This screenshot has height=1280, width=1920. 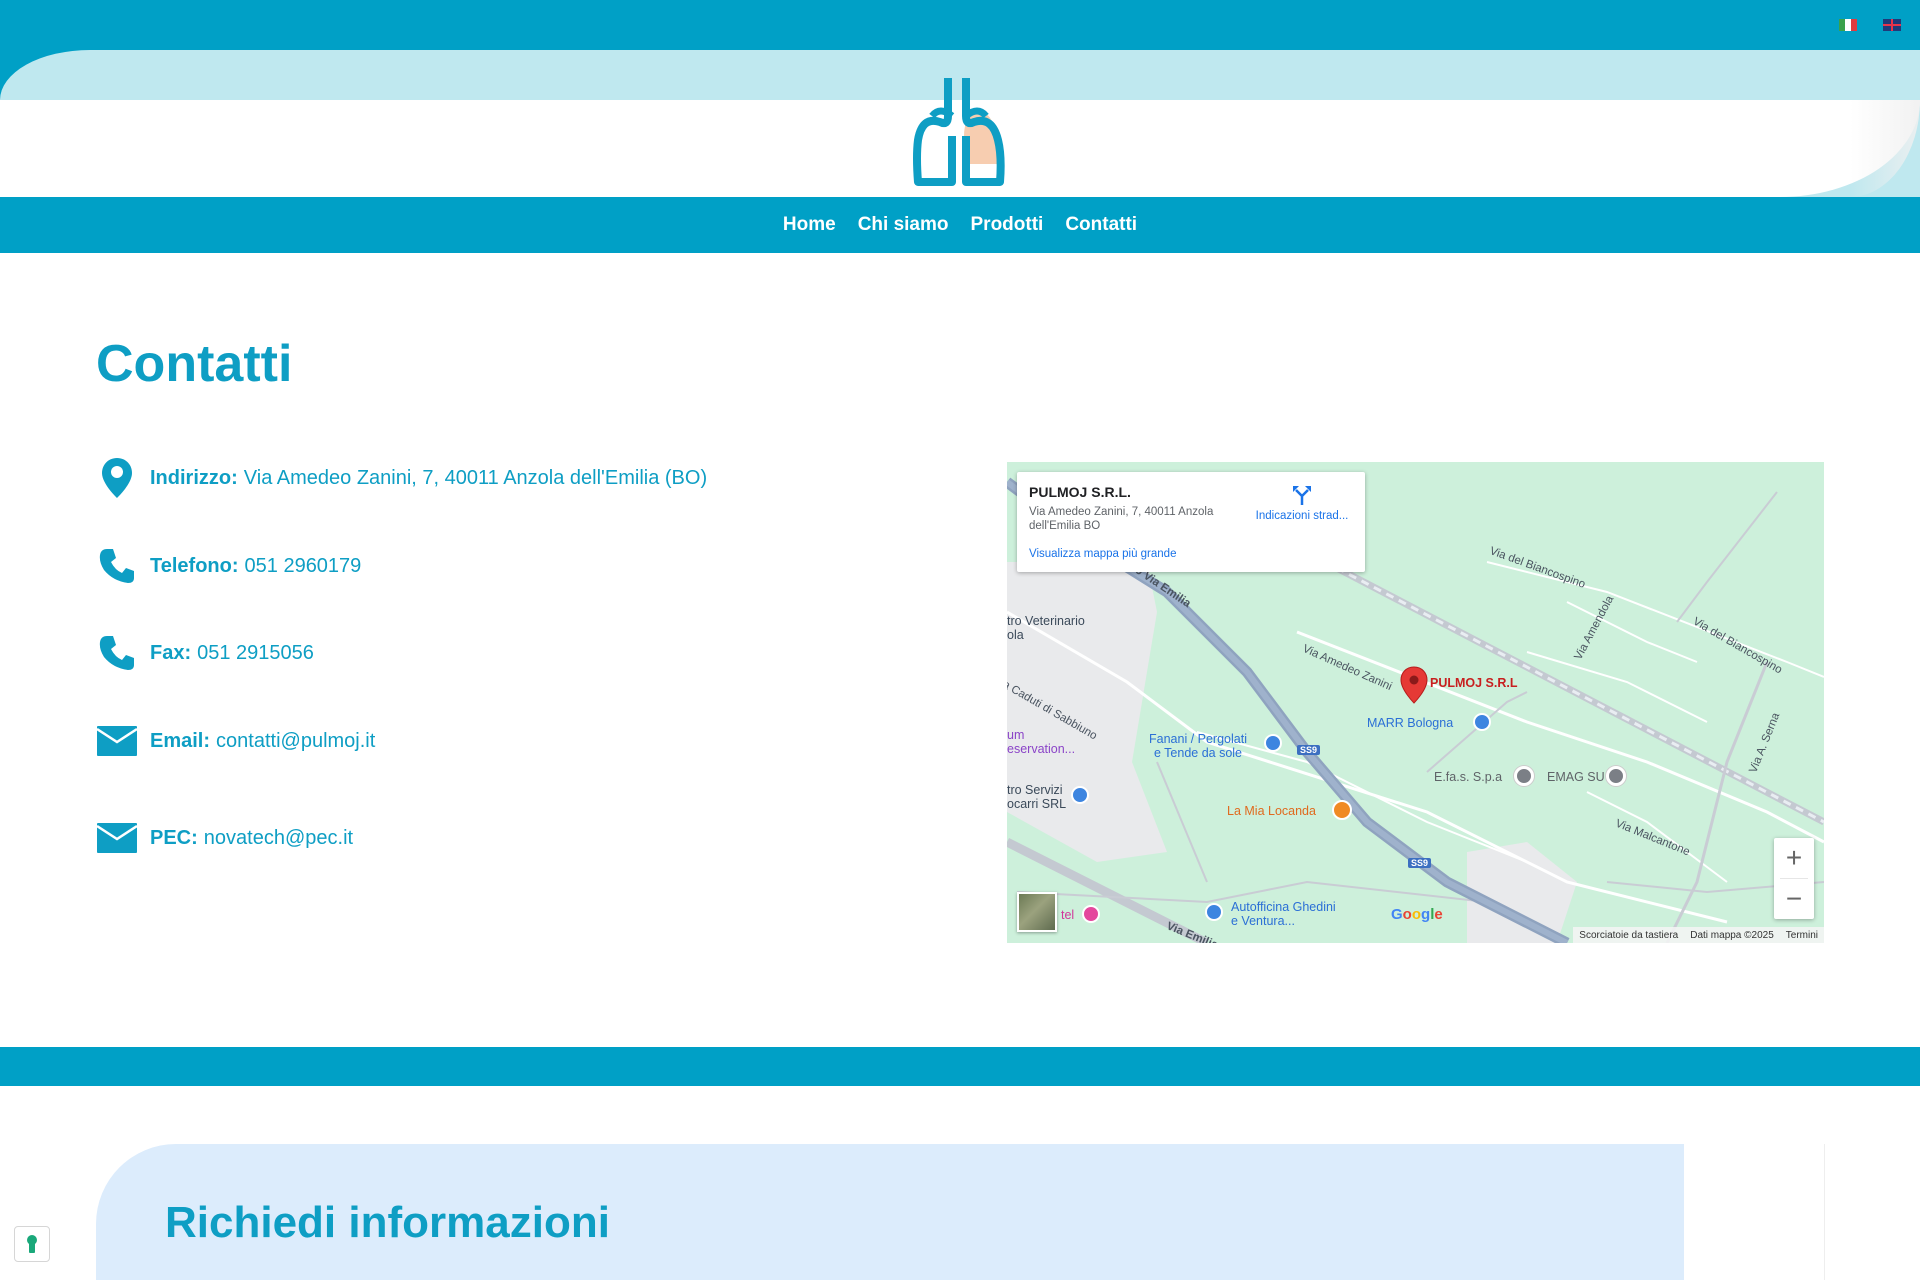 I want to click on lungs-logo, so click(x=960, y=132).